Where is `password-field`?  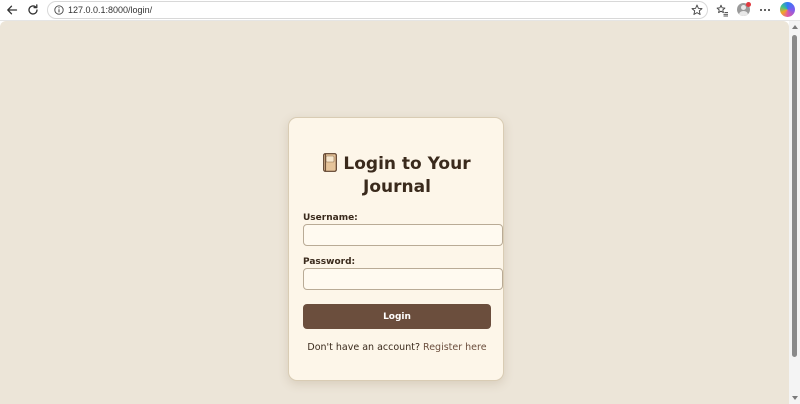
password-field is located at coordinates (403, 279).